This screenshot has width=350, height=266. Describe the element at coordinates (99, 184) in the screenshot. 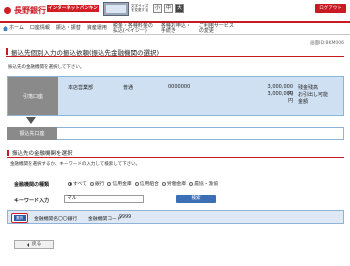

I see `radio-label: 銀行` at that location.